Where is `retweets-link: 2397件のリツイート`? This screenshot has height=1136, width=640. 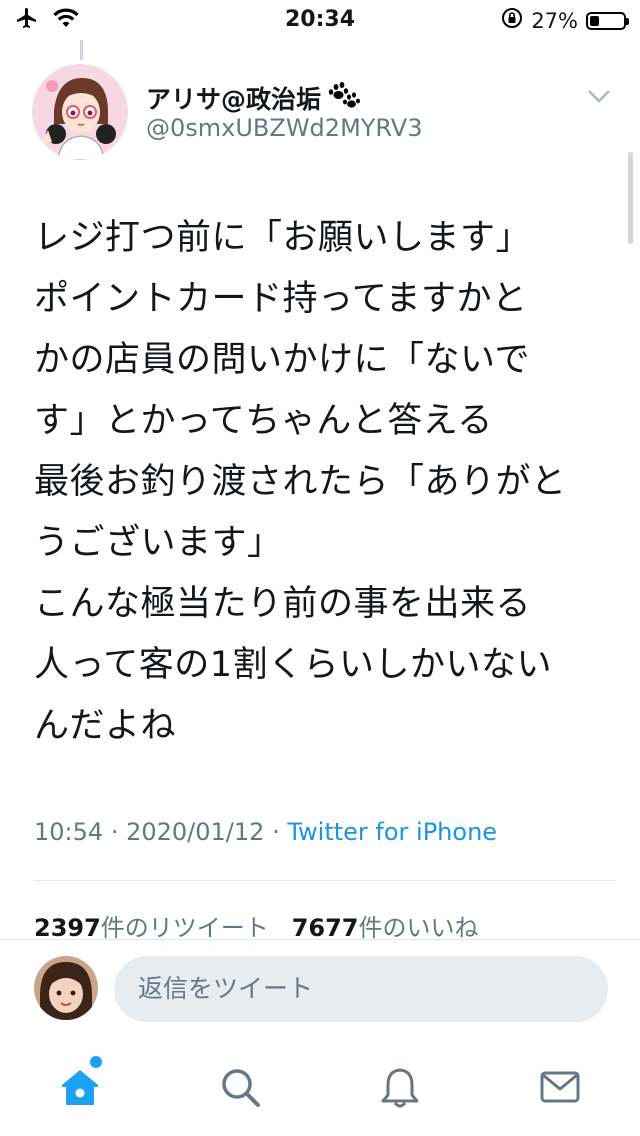
retweets-link: 2397件のリツイート is located at coordinates (151, 928).